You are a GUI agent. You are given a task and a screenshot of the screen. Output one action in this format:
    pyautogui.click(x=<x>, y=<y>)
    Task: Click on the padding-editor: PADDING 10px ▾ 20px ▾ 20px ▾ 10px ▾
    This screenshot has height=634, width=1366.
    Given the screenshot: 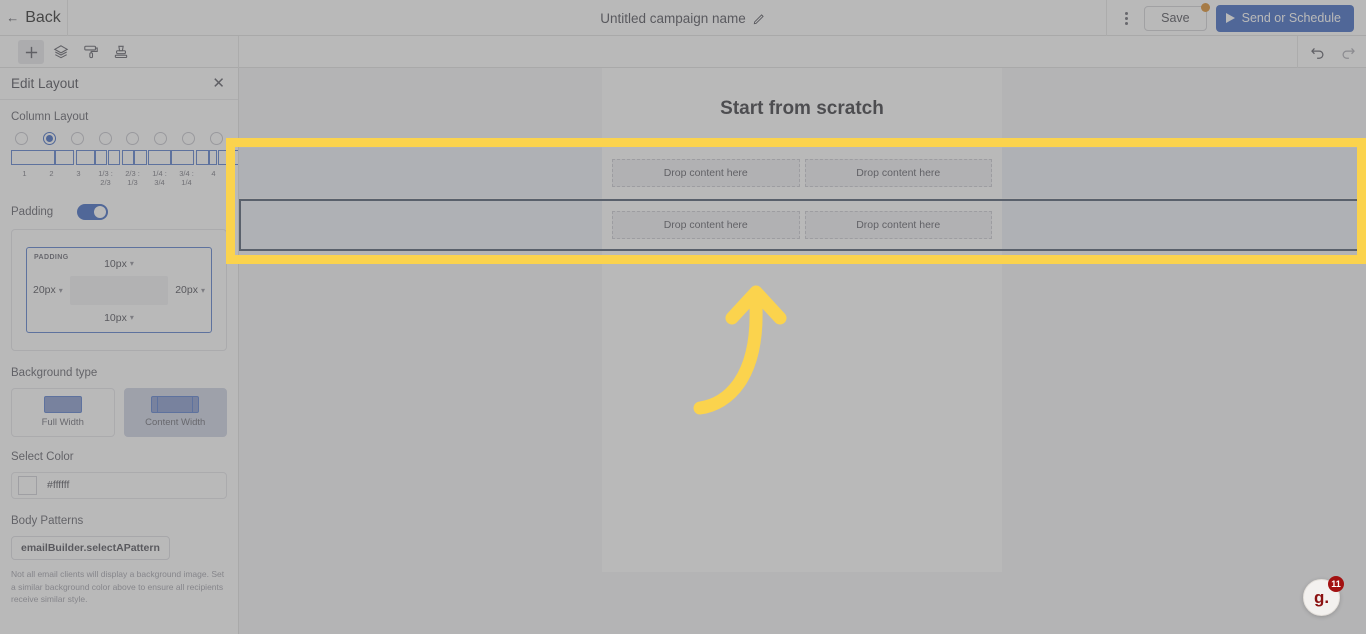 What is the action you would take?
    pyautogui.click(x=119, y=289)
    